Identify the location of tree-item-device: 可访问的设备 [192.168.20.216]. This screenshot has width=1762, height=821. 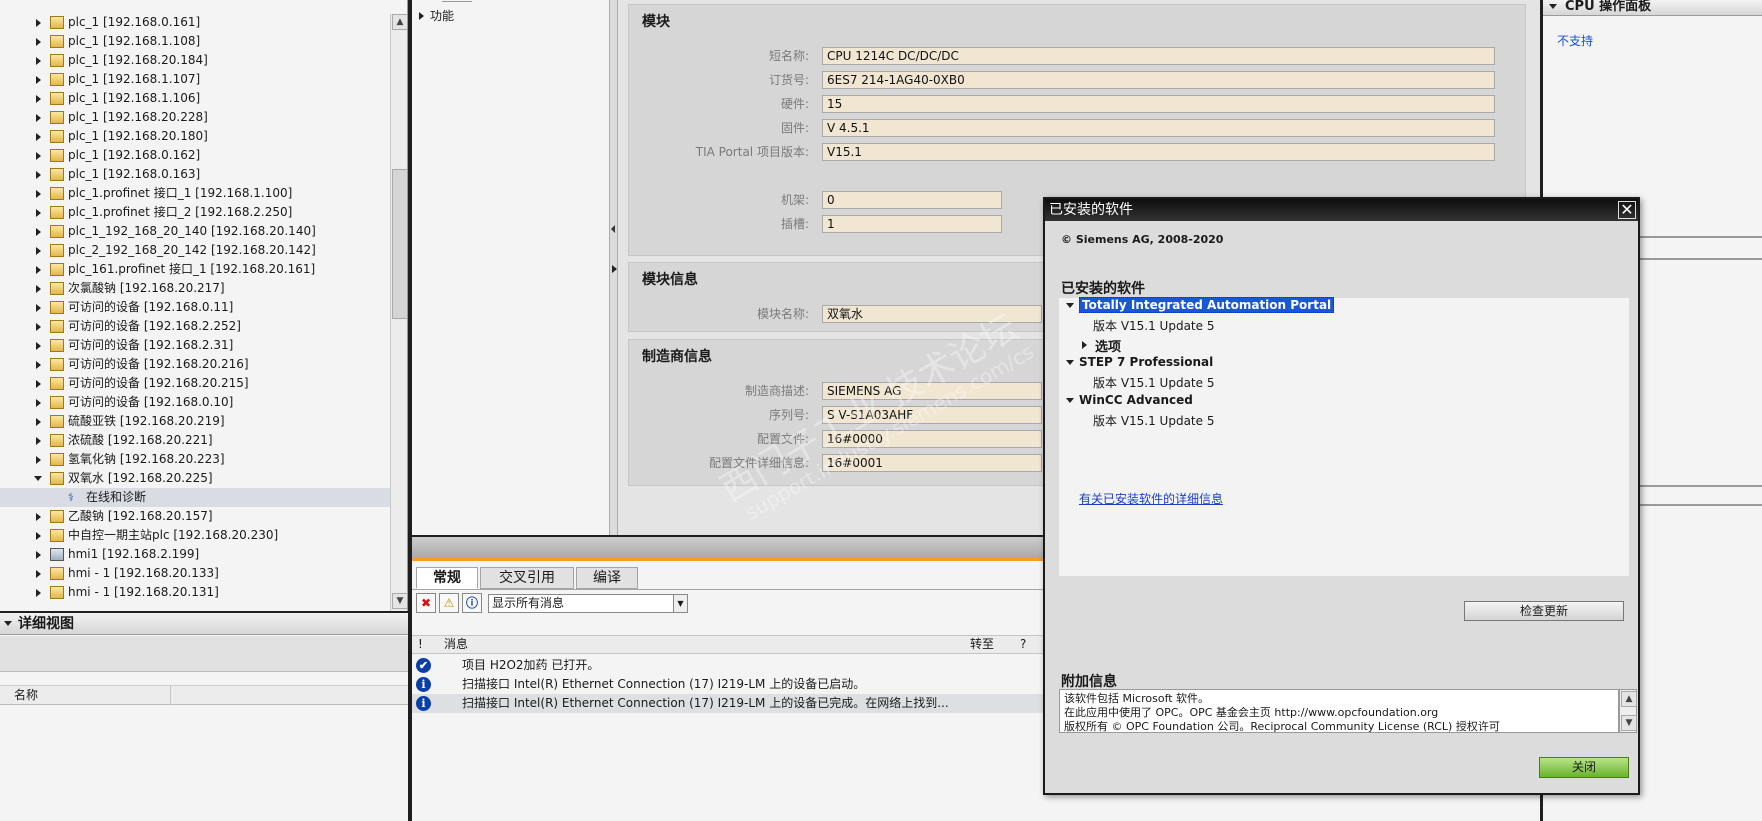
(195, 364).